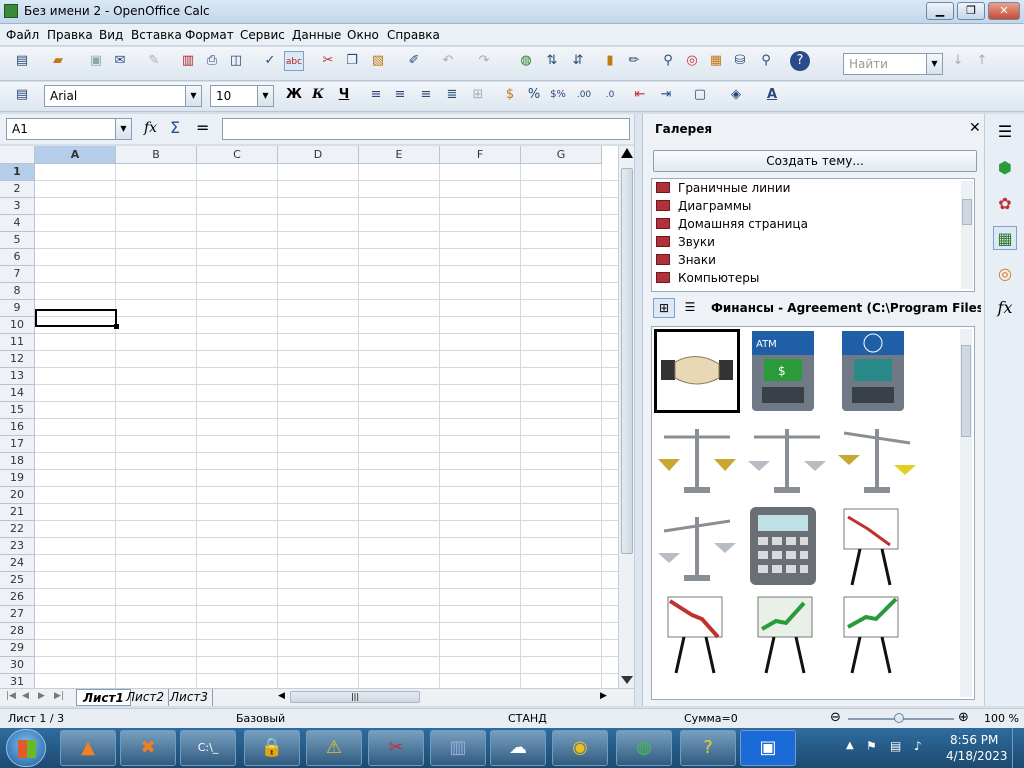  What do you see at coordinates (399, 155) in the screenshot?
I see `column-header-e: E` at bounding box center [399, 155].